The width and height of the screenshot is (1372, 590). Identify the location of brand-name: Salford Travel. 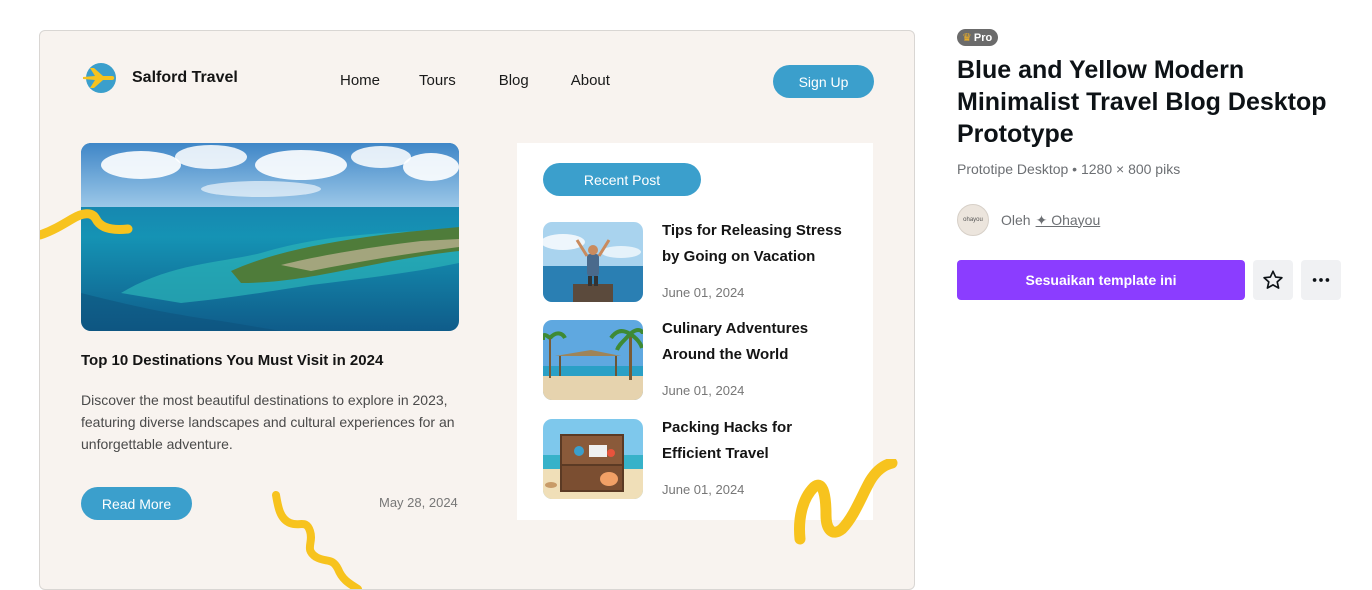
(185, 77).